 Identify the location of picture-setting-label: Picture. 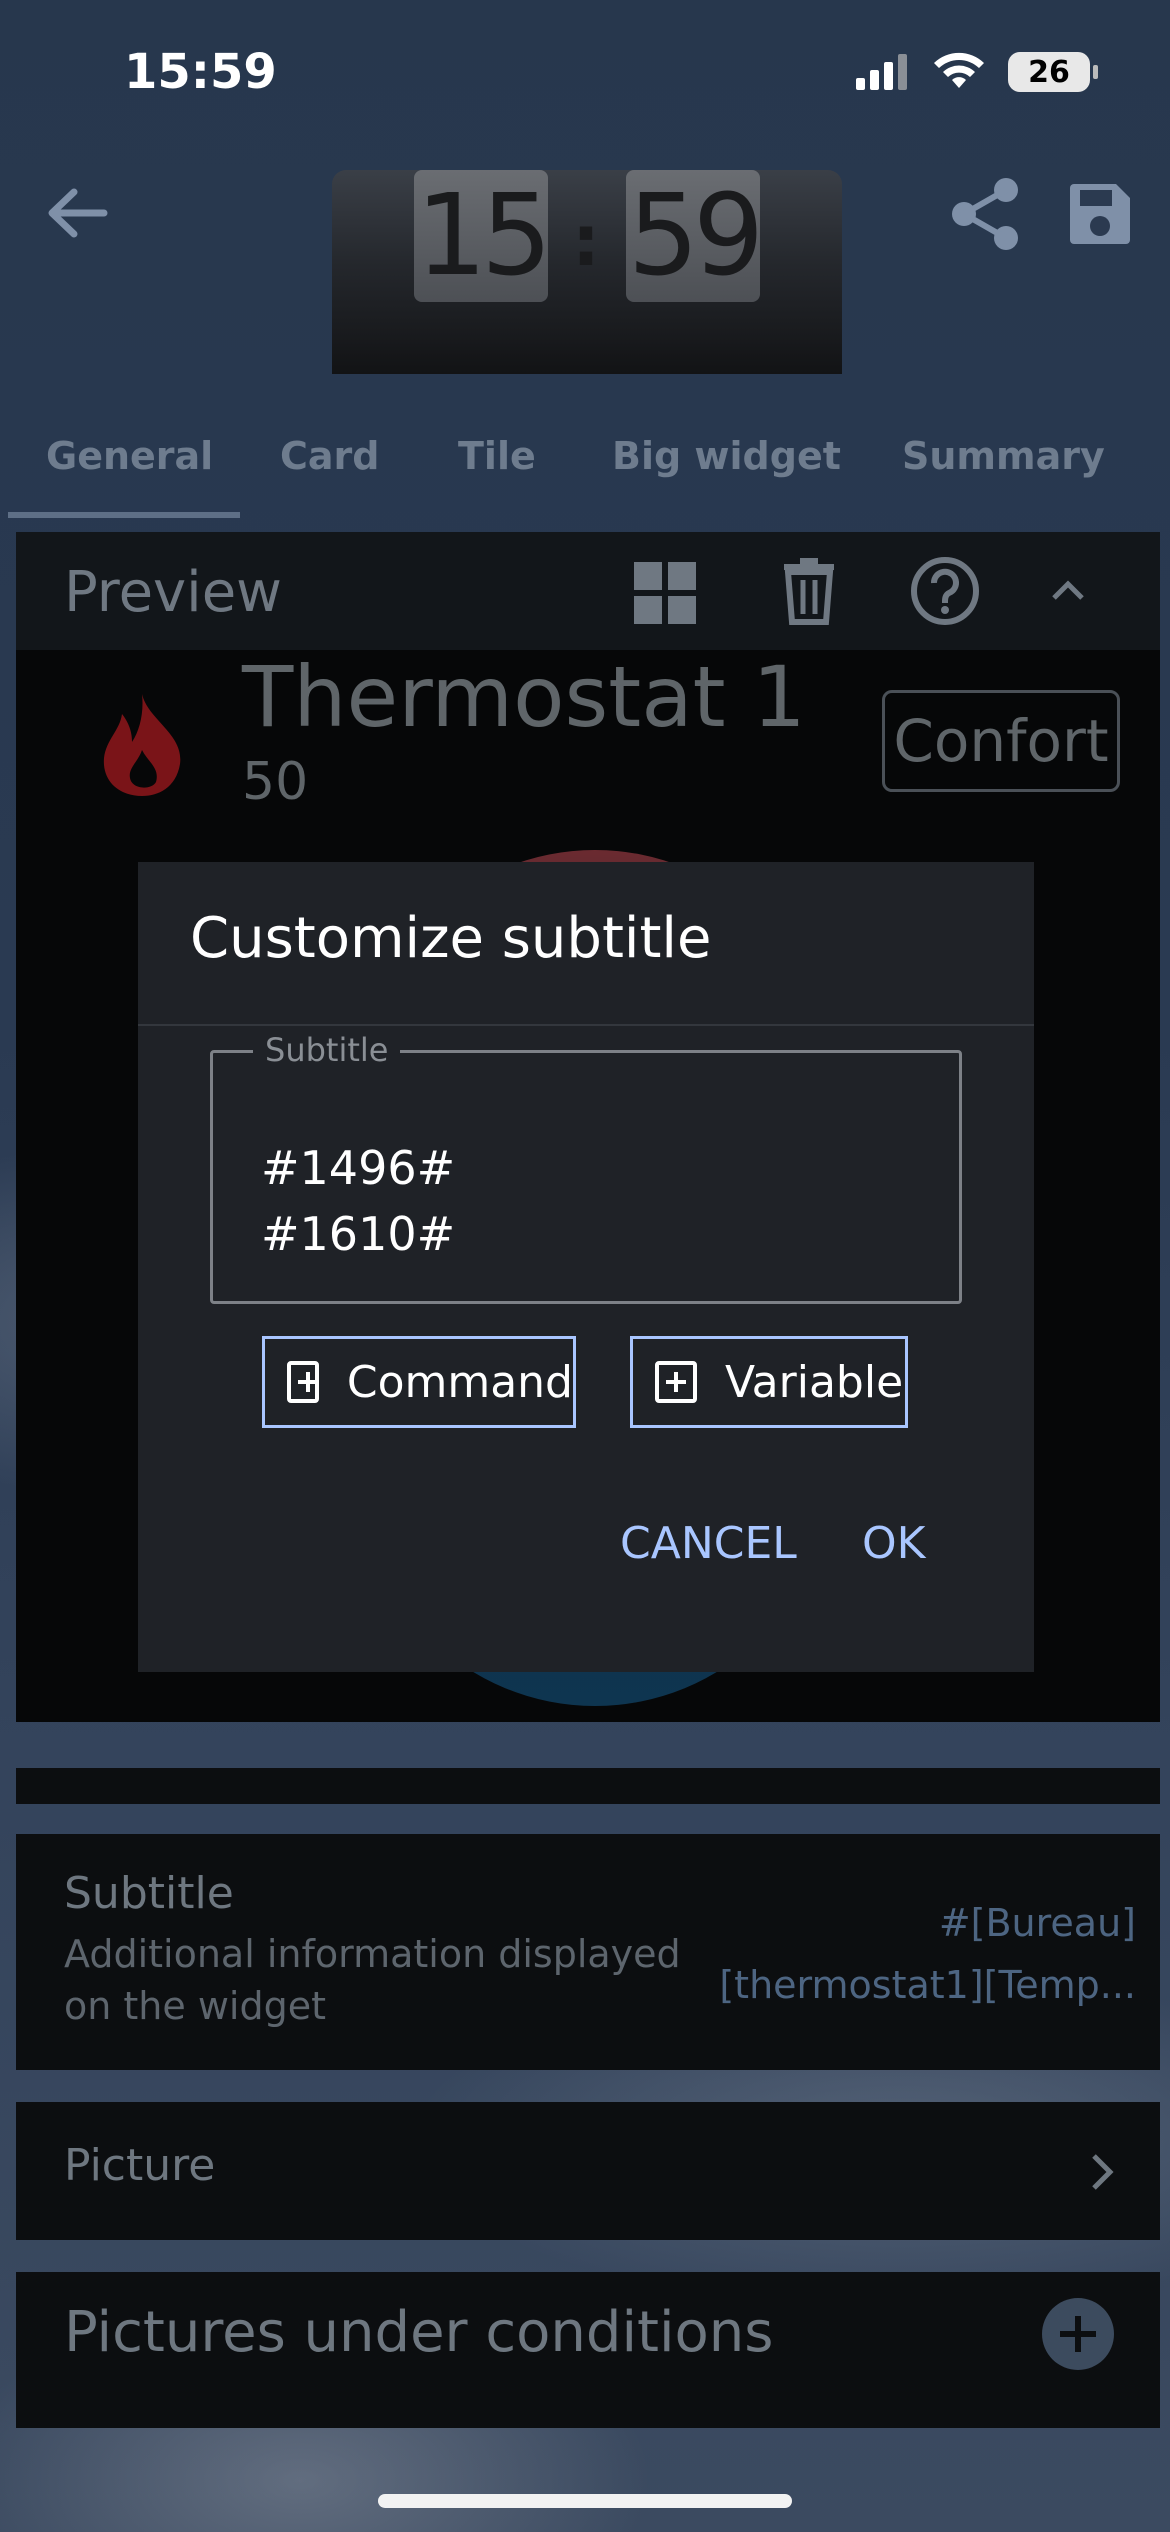
(140, 2165).